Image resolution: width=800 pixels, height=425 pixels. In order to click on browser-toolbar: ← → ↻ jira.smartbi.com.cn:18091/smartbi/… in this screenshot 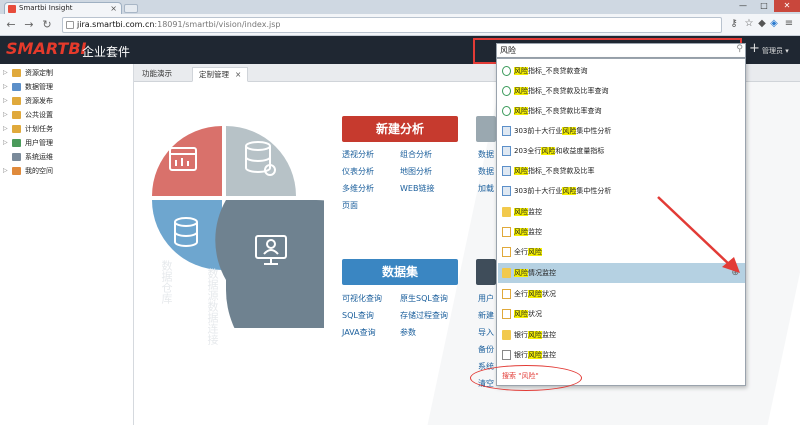, I will do `click(400, 25)`.